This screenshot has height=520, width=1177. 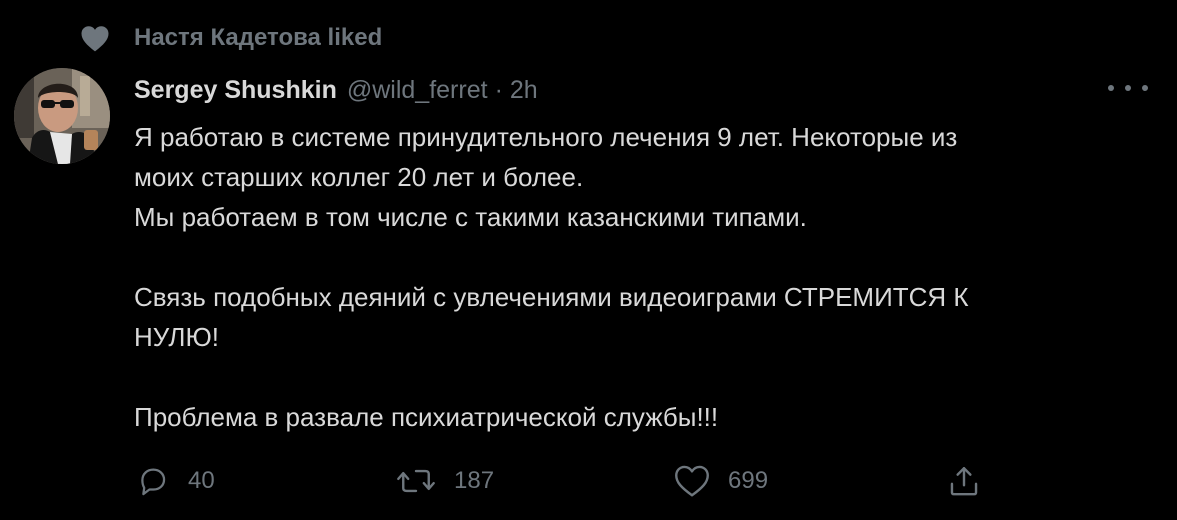 I want to click on liked-by-text: Настя Кадетова liked, so click(x=258, y=38).